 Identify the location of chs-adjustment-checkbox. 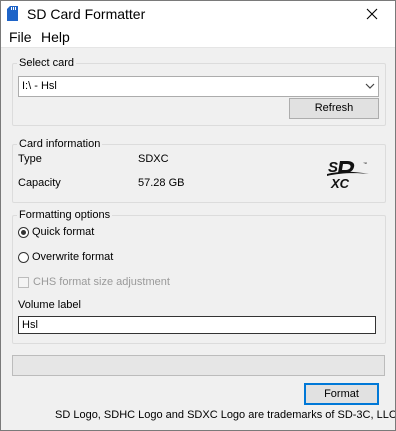
(23, 282).